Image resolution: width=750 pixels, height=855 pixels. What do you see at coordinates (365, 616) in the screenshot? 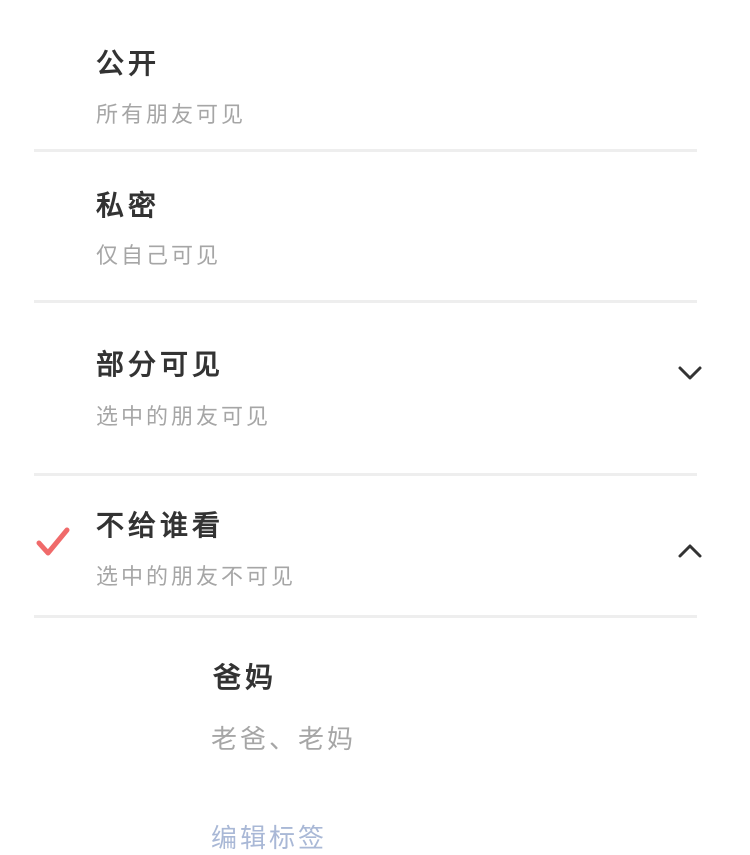
I see `divider` at bounding box center [365, 616].